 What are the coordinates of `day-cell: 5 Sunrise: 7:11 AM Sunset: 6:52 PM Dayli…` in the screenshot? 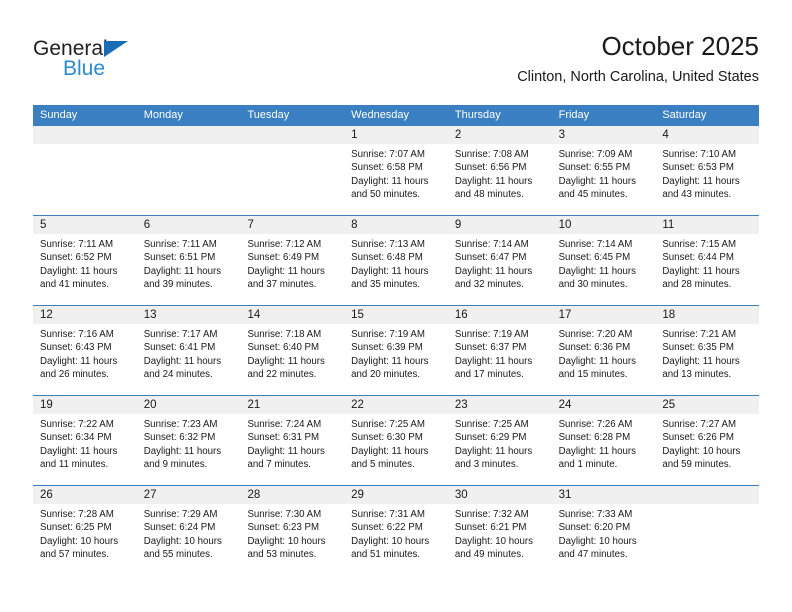 It's located at (85, 260).